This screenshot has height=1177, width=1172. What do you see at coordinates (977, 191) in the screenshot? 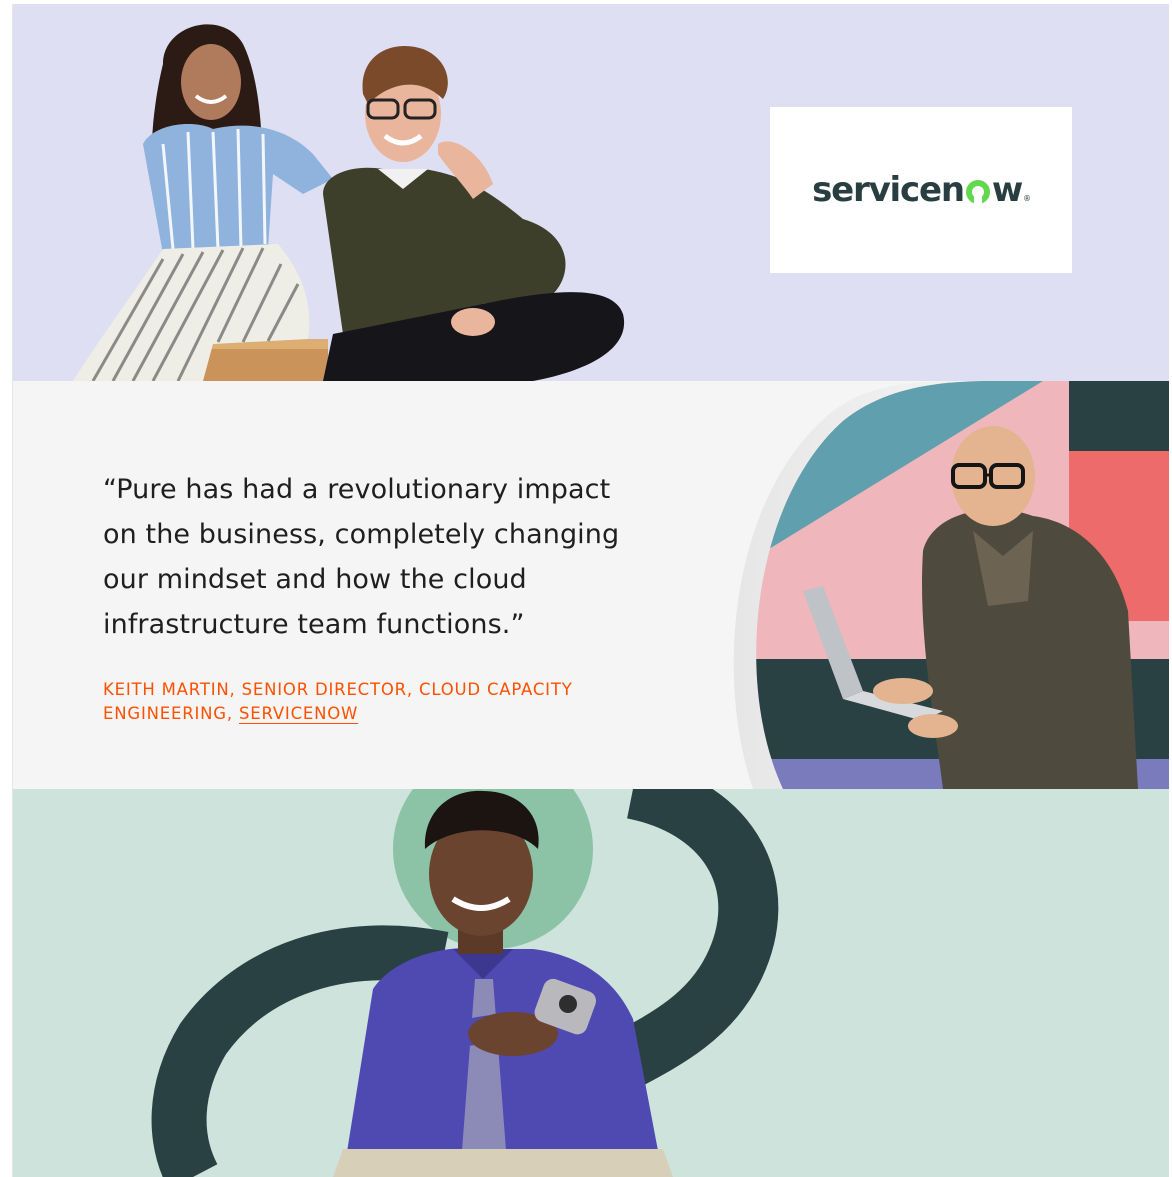
I see `logo-o-icon` at bounding box center [977, 191].